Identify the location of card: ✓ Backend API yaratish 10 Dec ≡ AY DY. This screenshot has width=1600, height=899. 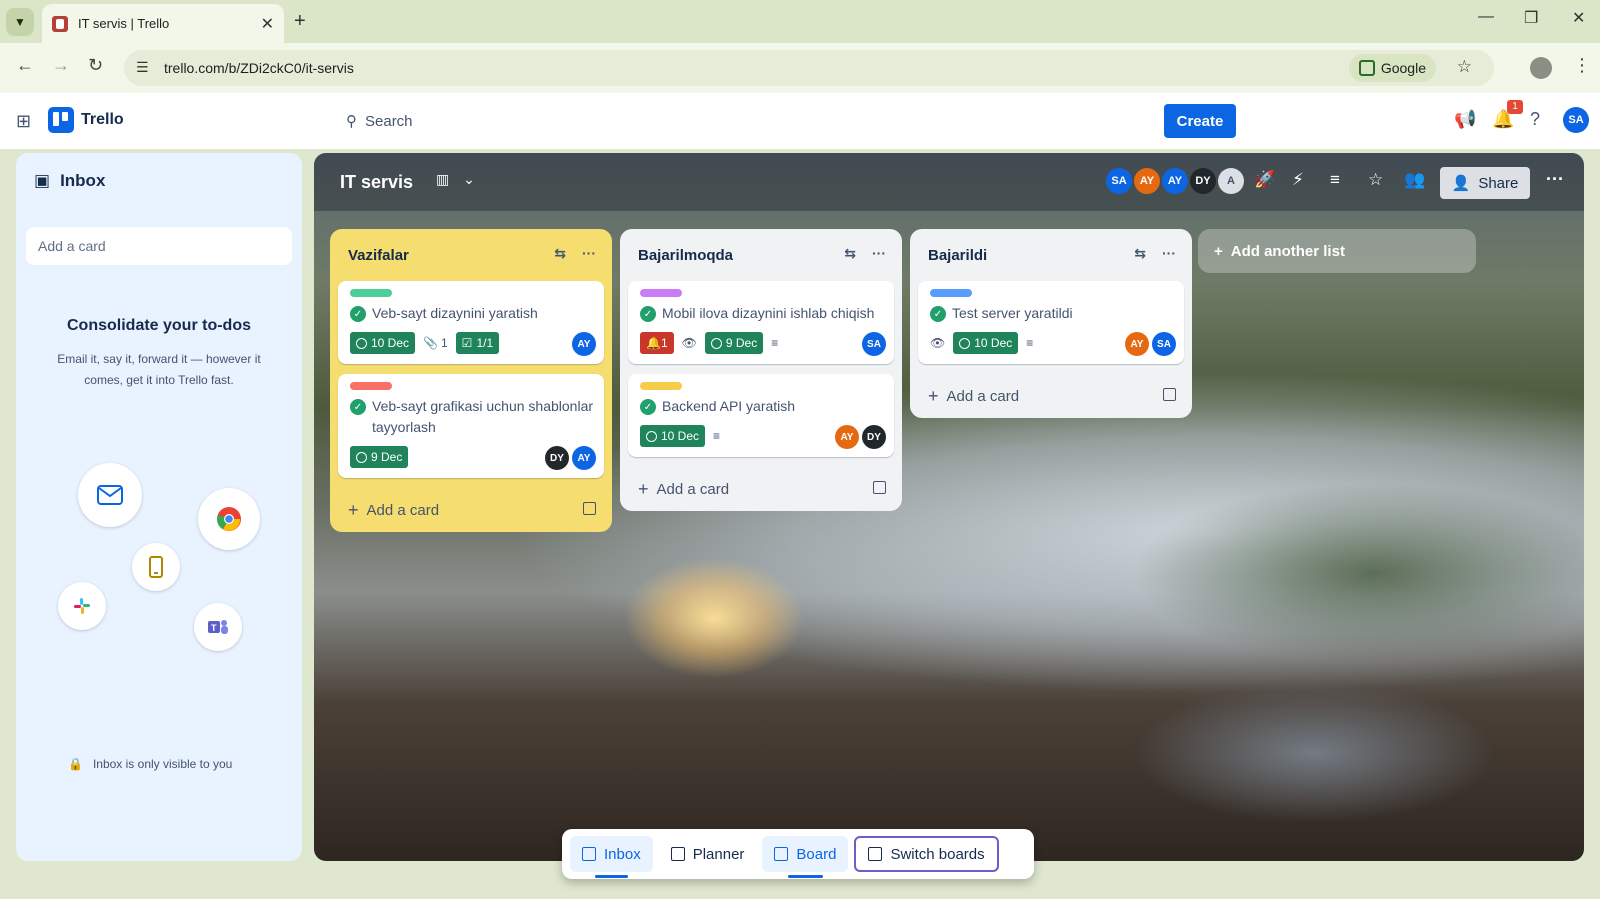
(761, 415).